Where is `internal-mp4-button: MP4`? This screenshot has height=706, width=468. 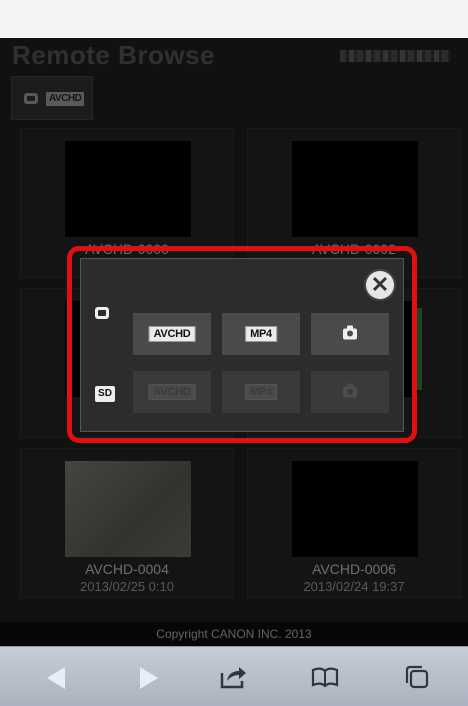
internal-mp4-button: MP4 is located at coordinates (261, 334).